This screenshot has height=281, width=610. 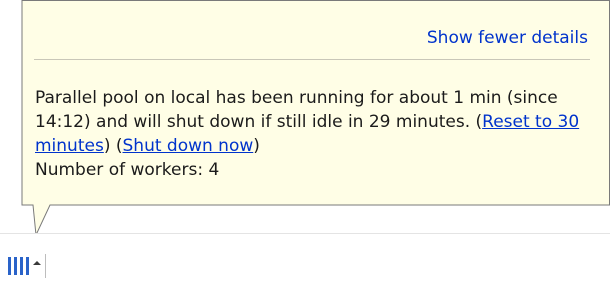 What do you see at coordinates (45, 266) in the screenshot?
I see `status-bar-separator` at bounding box center [45, 266].